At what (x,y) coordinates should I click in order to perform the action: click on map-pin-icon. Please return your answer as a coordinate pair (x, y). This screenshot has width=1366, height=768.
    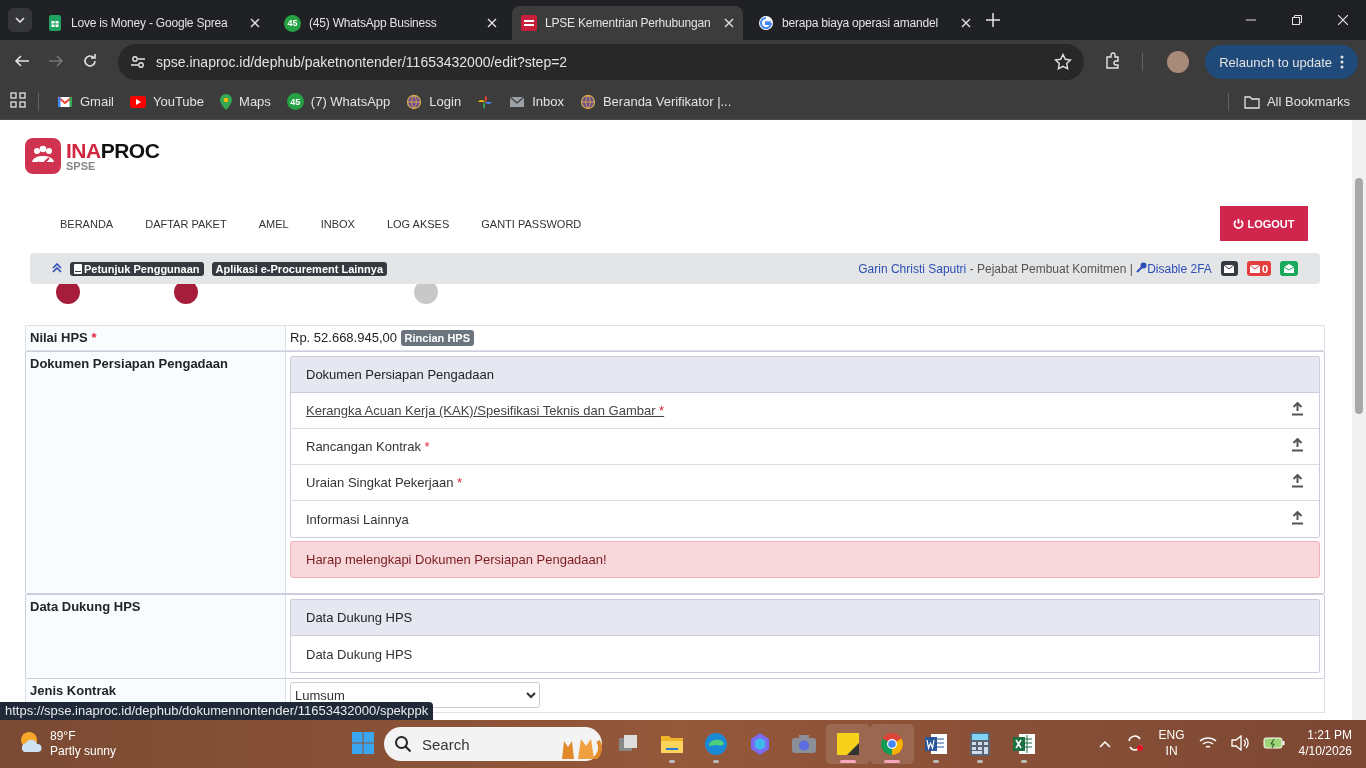
    Looking at the image, I should click on (226, 101).